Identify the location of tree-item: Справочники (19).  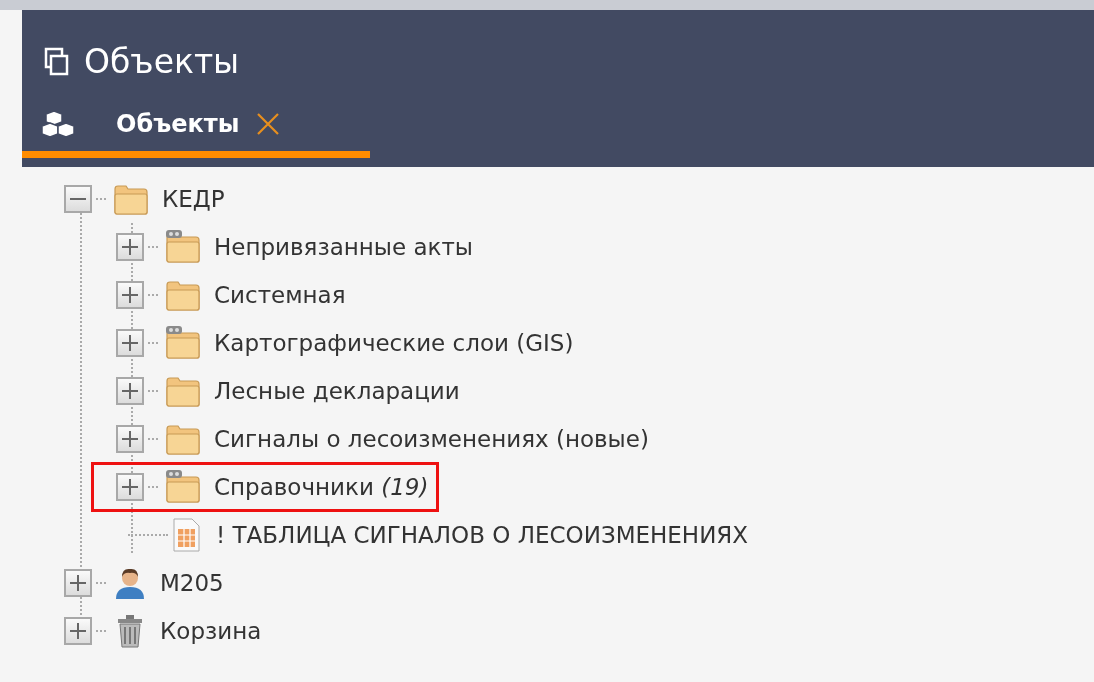
(321, 487).